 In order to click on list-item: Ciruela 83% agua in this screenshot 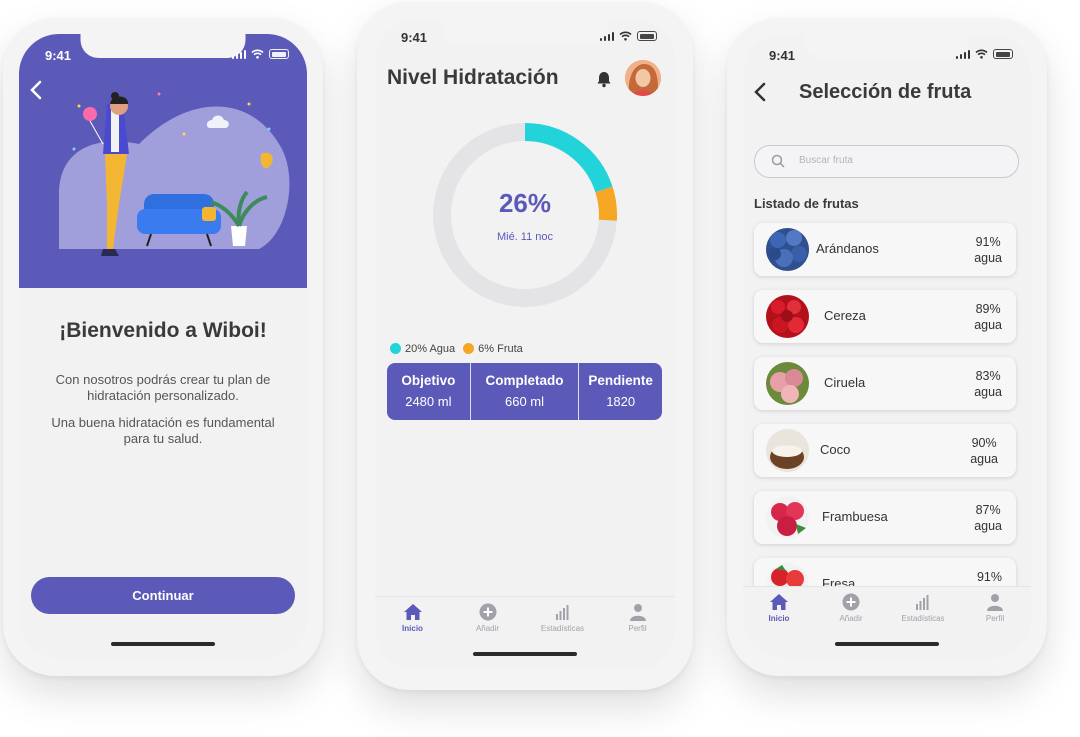, I will do `click(885, 383)`.